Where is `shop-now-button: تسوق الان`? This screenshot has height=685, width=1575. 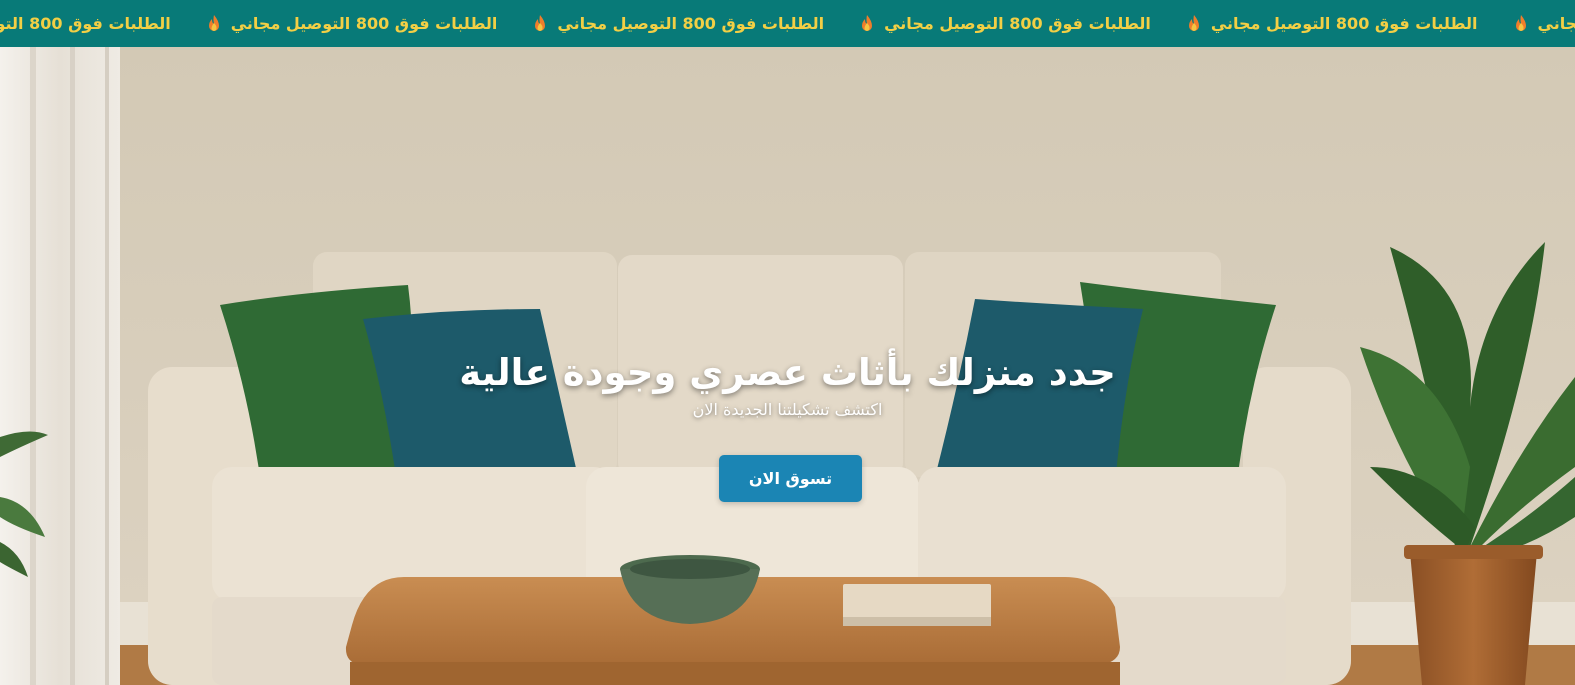
shop-now-button: تسوق الان is located at coordinates (790, 478).